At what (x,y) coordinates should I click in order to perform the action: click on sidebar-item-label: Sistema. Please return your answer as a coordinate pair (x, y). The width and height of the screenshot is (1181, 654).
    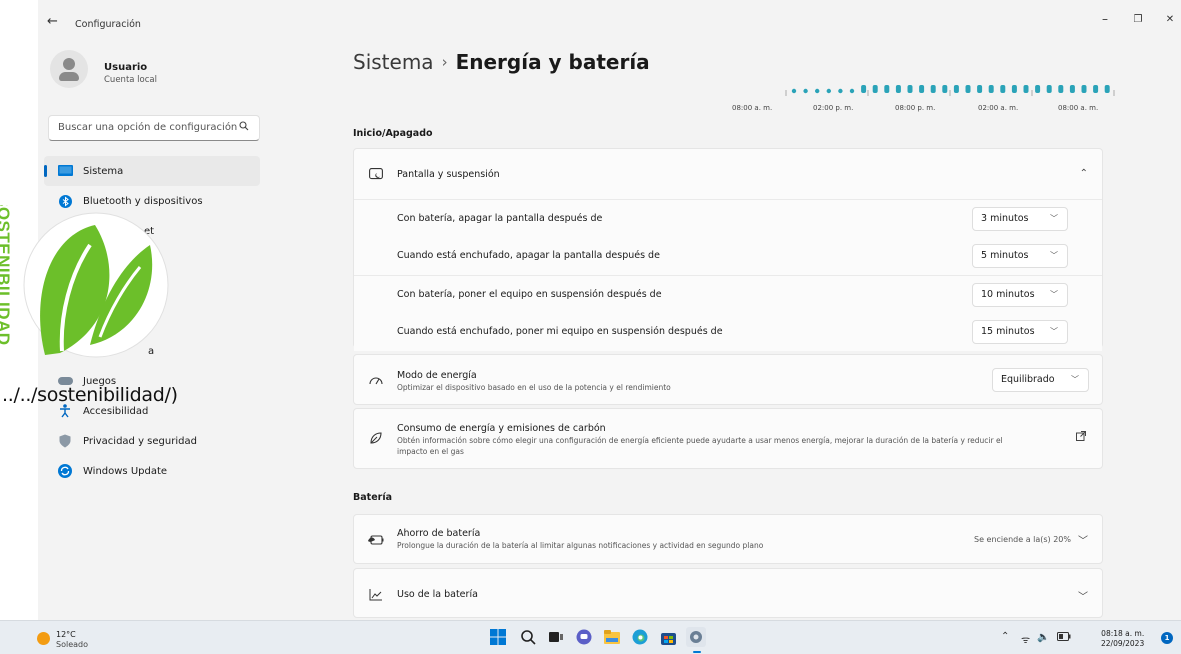
    Looking at the image, I should click on (103, 171).